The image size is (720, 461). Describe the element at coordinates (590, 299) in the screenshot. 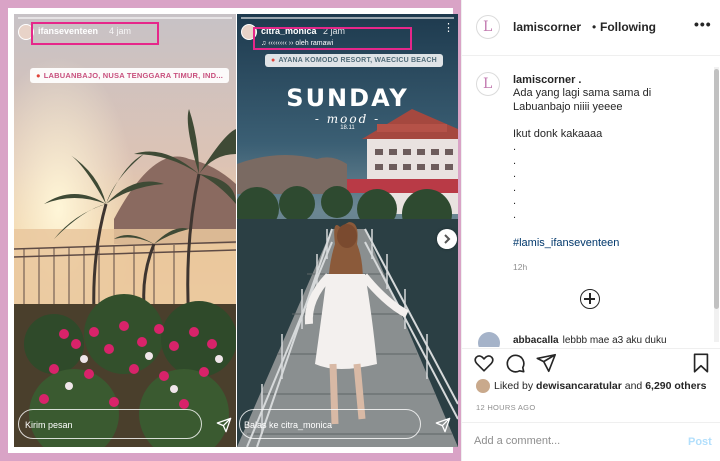

I see `load-more-comments-icon` at that location.